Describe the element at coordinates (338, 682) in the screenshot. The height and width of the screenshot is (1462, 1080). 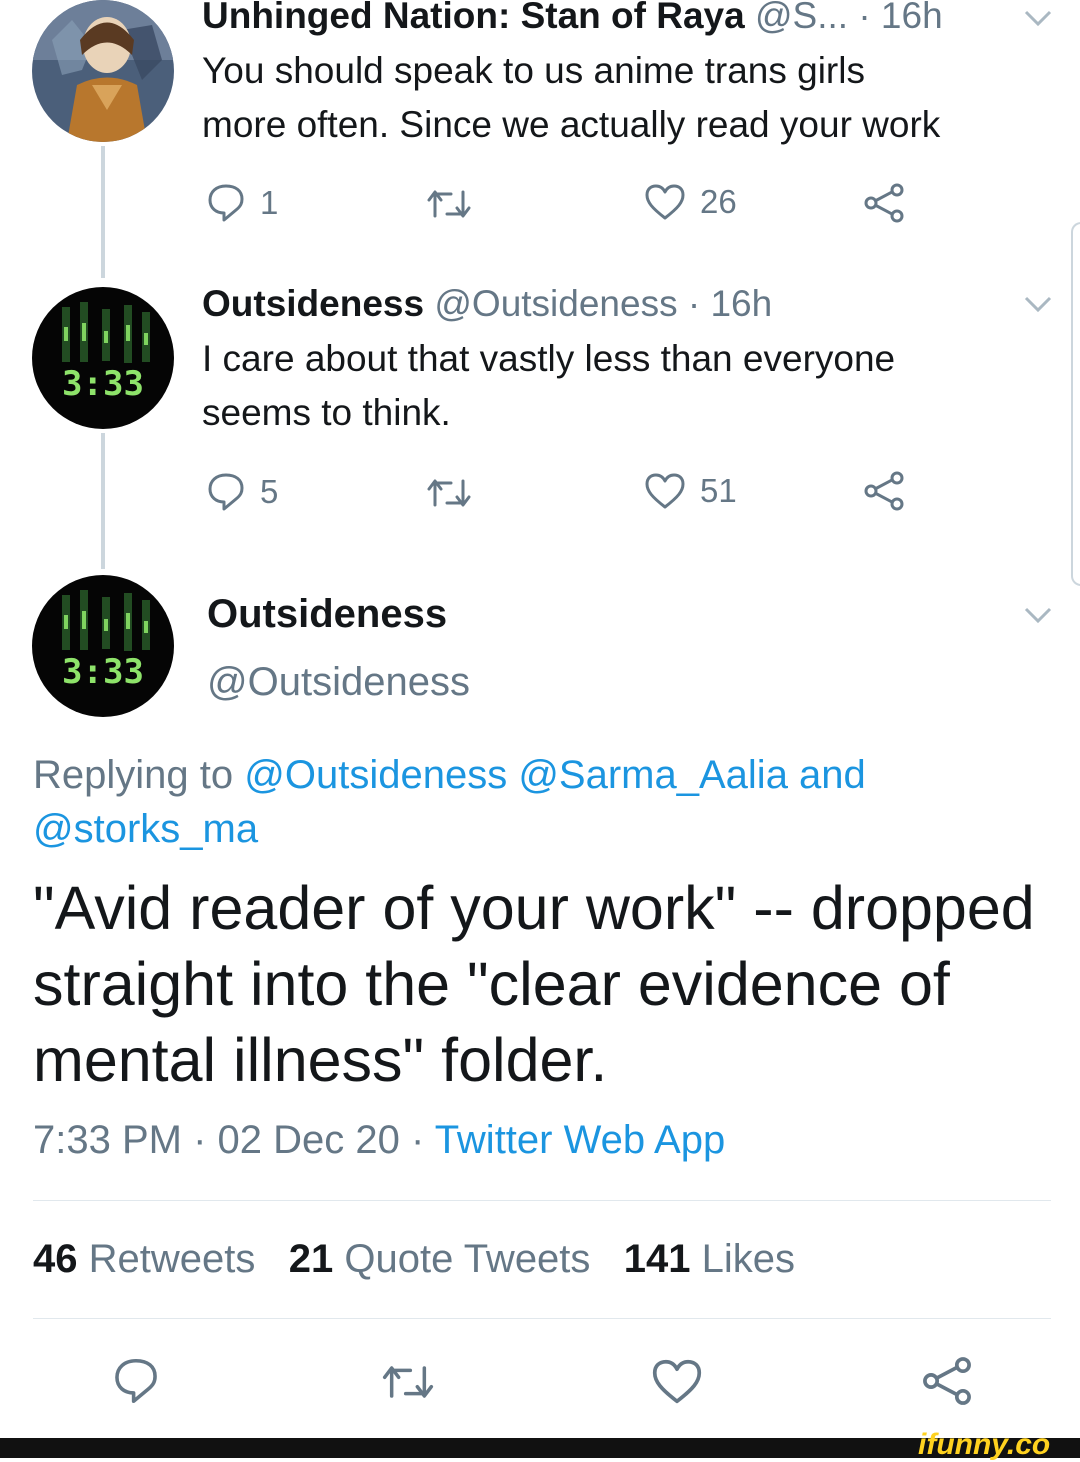
I see `main-author-handle: @Outsideness` at that location.